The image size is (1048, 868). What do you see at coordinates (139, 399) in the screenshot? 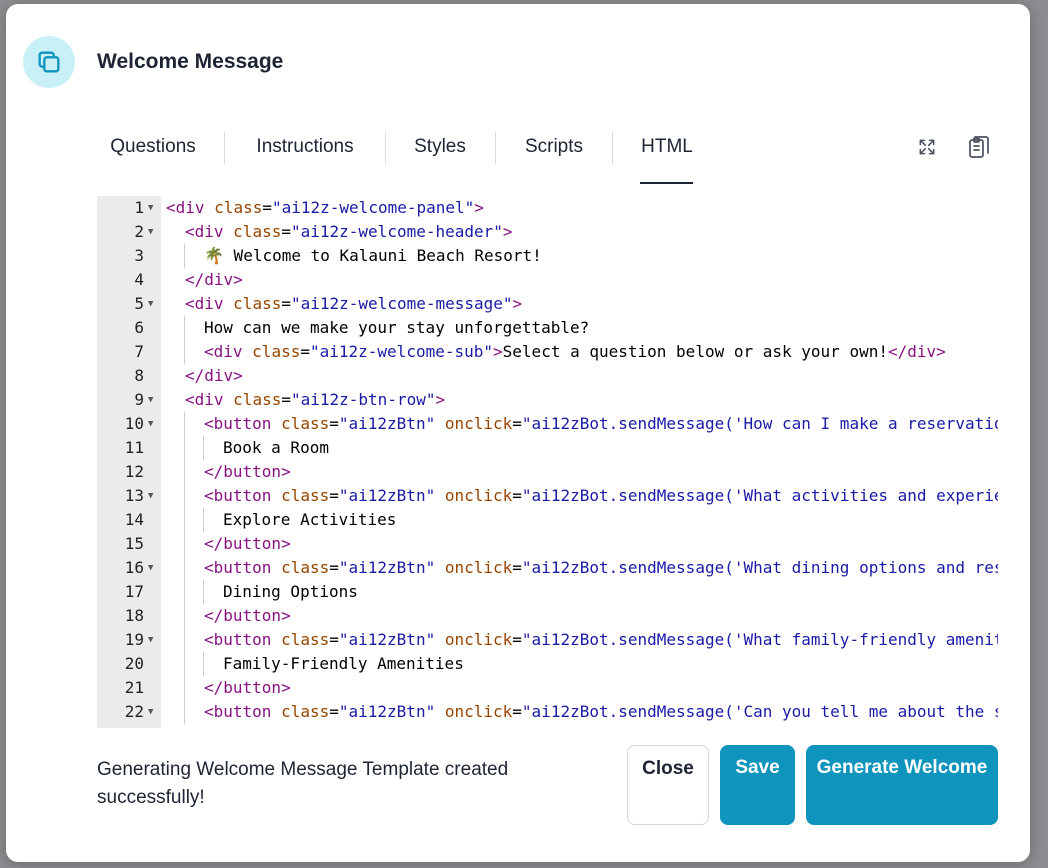
I see `line-number: 9` at bounding box center [139, 399].